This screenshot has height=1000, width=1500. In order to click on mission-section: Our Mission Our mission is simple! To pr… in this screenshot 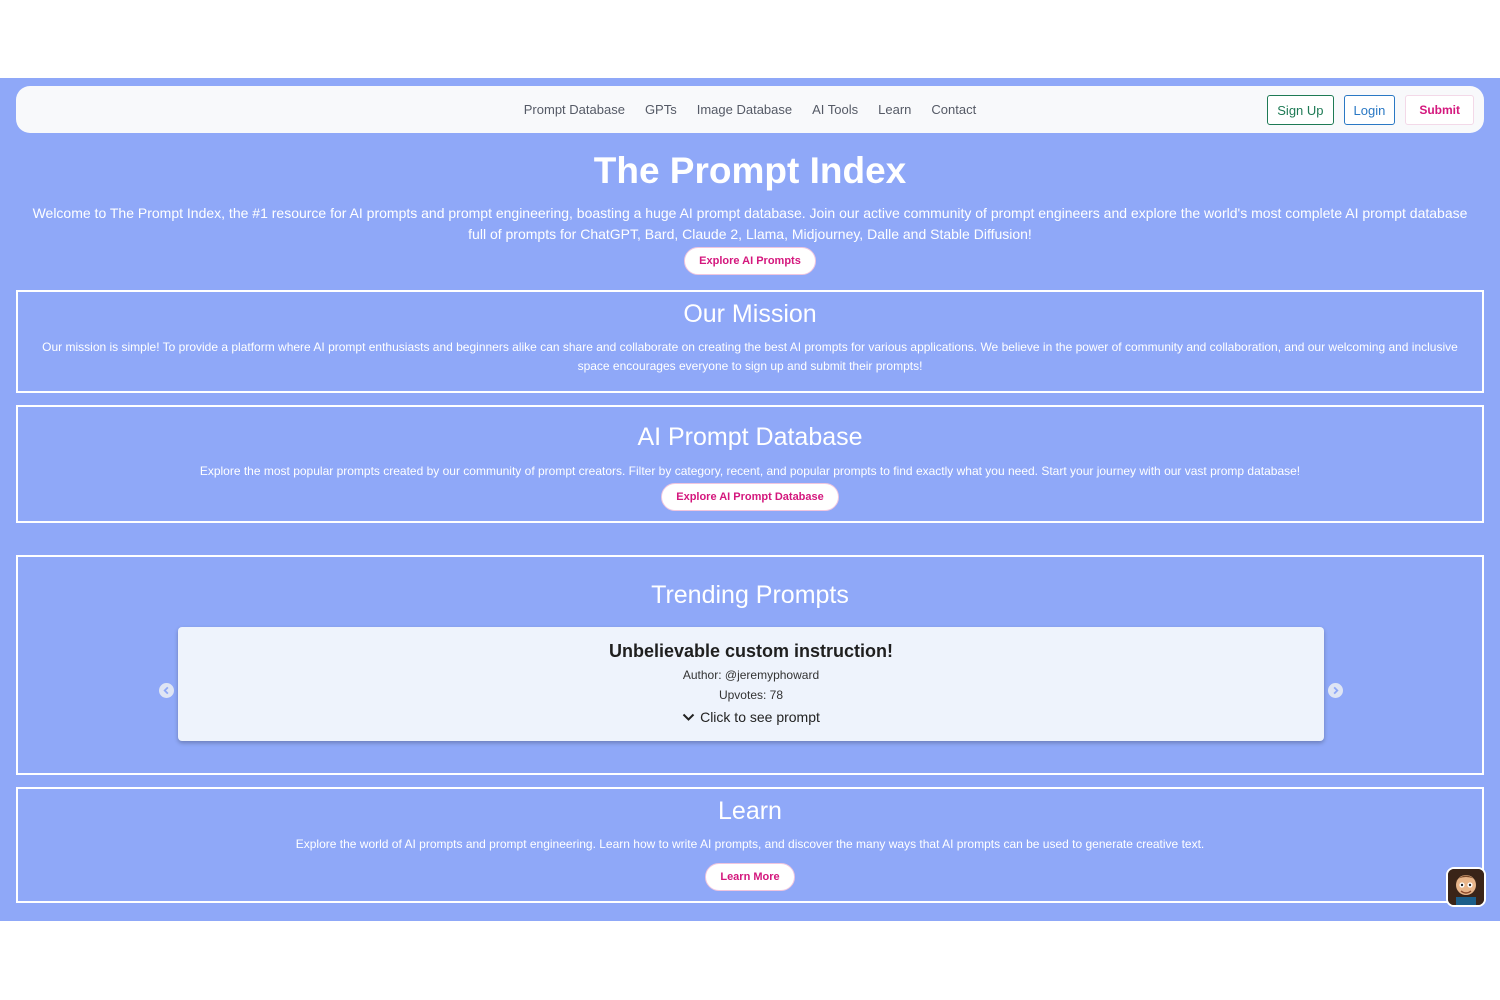, I will do `click(750, 341)`.